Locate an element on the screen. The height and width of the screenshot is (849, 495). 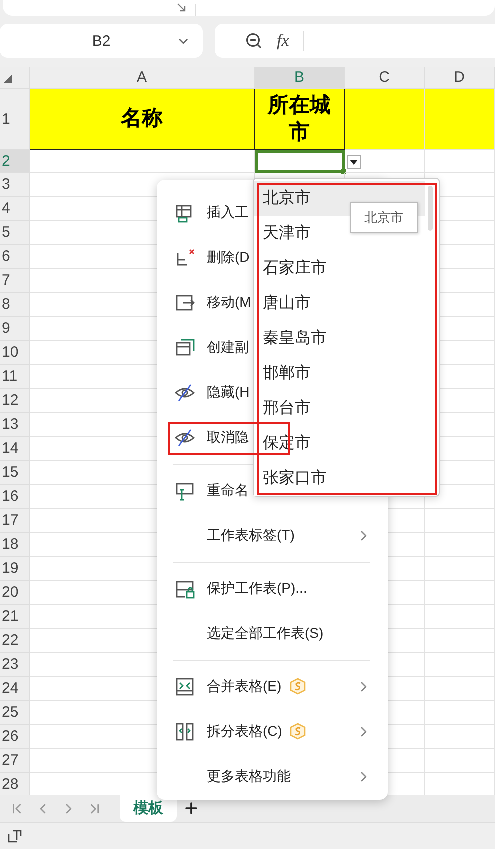
table-cell: 所在城市 is located at coordinates (300, 119).